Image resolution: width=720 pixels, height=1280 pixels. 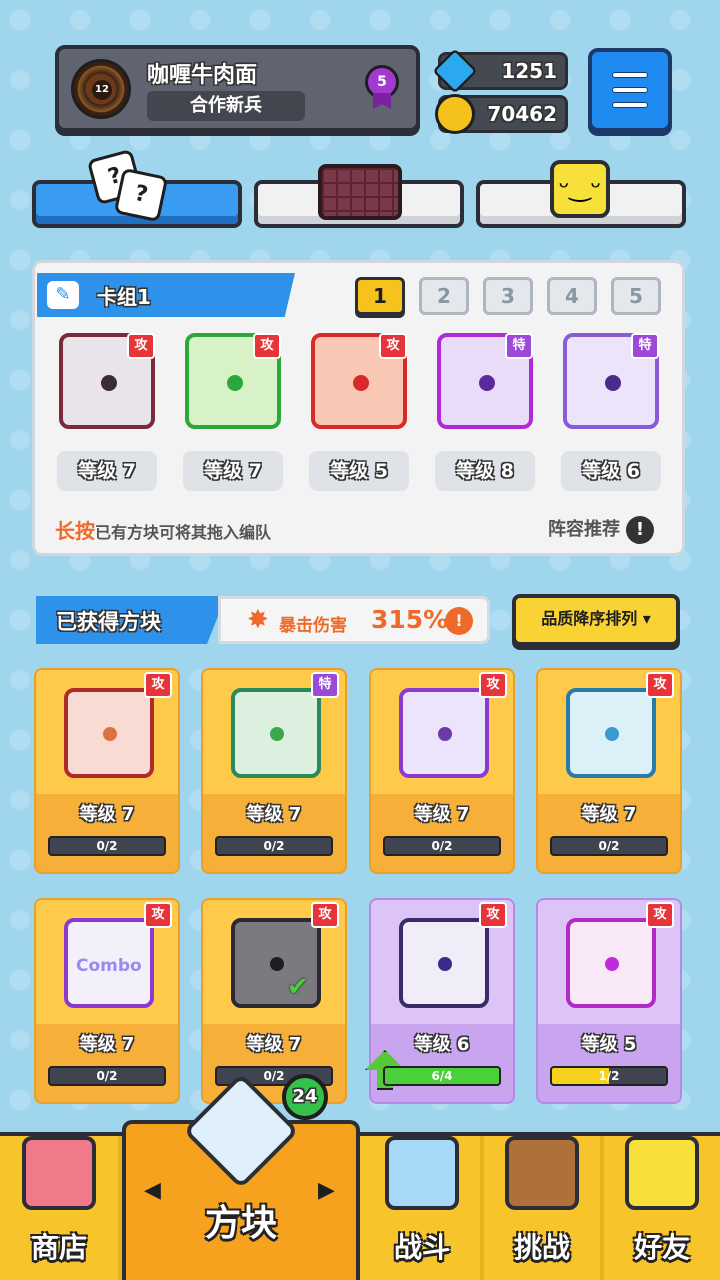 What do you see at coordinates (422, 1173) in the screenshot?
I see `shield-sword-icon` at bounding box center [422, 1173].